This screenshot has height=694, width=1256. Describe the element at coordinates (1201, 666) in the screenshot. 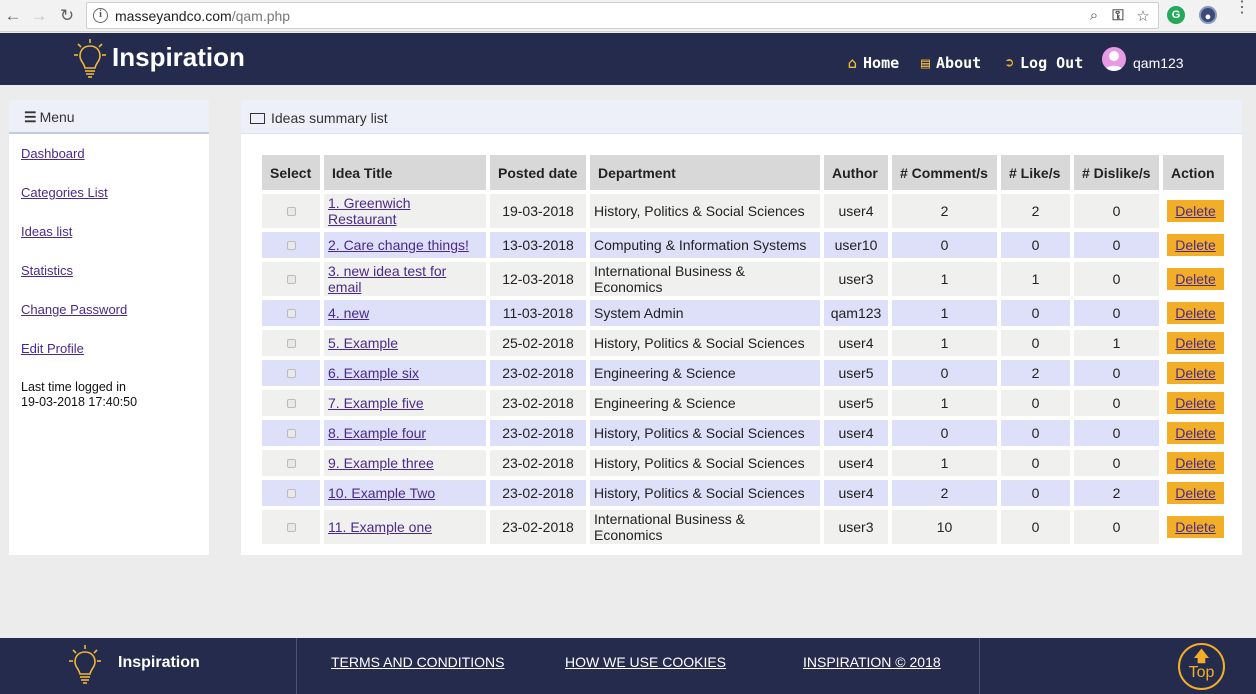

I see `back-to-top-button: 🡅 Top` at that location.